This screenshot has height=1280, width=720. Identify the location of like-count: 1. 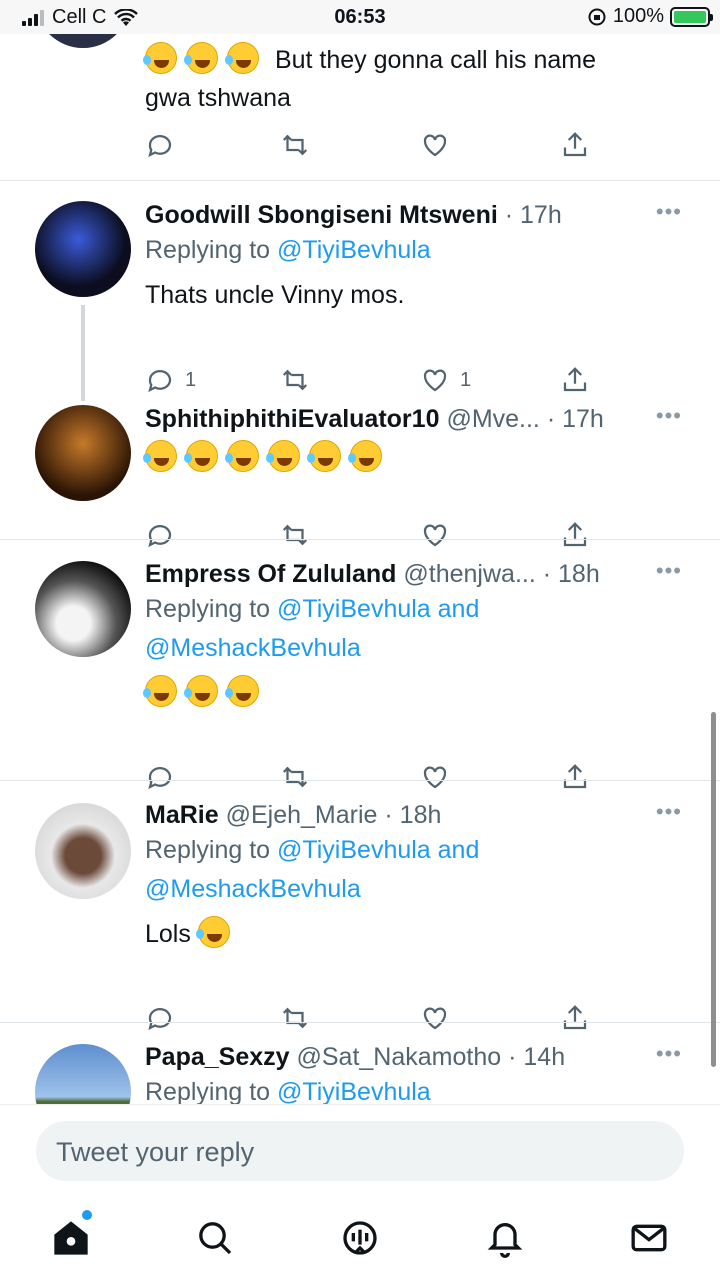
(466, 379).